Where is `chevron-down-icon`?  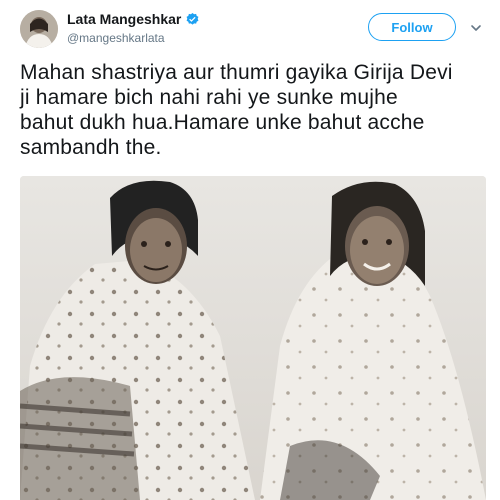
chevron-down-icon is located at coordinates (476, 27).